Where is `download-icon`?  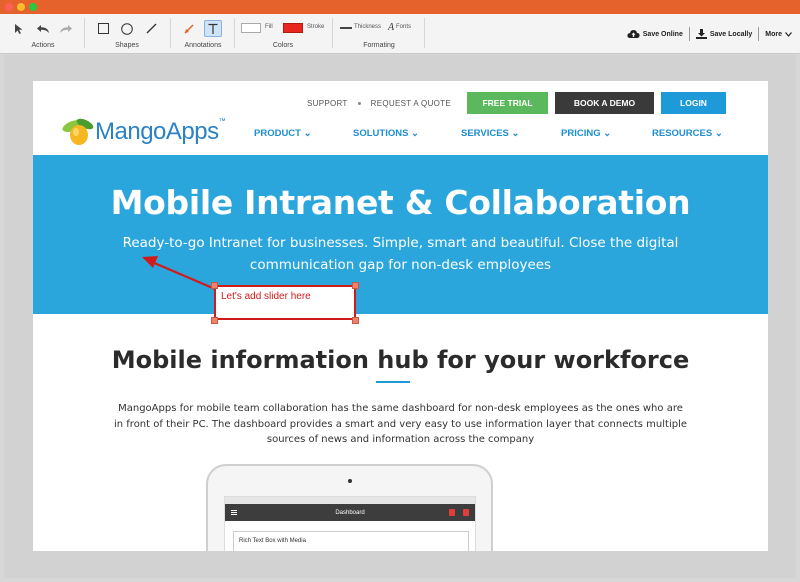 download-icon is located at coordinates (701, 34).